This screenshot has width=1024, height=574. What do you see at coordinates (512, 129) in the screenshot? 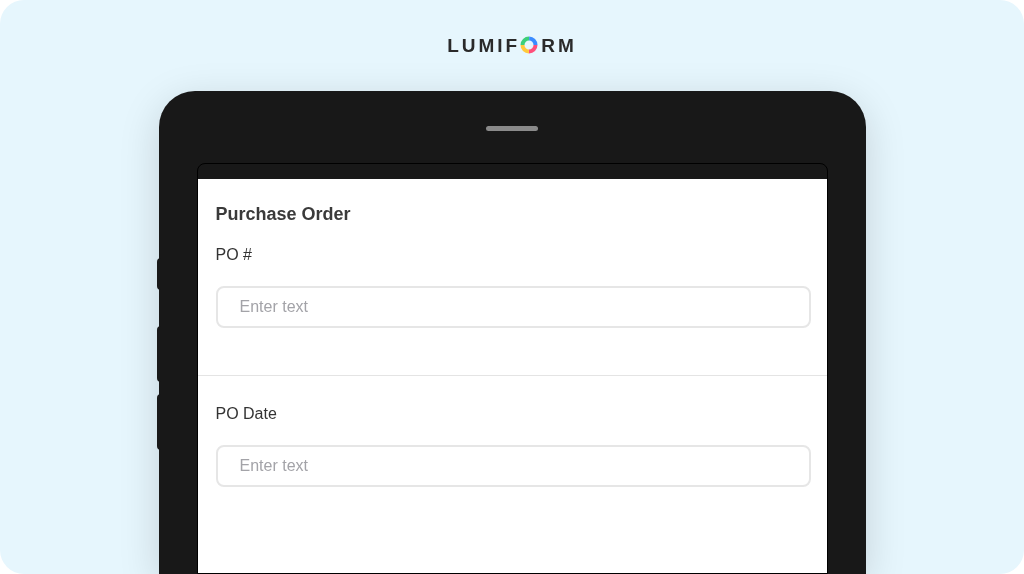
I see `home-indicator` at bounding box center [512, 129].